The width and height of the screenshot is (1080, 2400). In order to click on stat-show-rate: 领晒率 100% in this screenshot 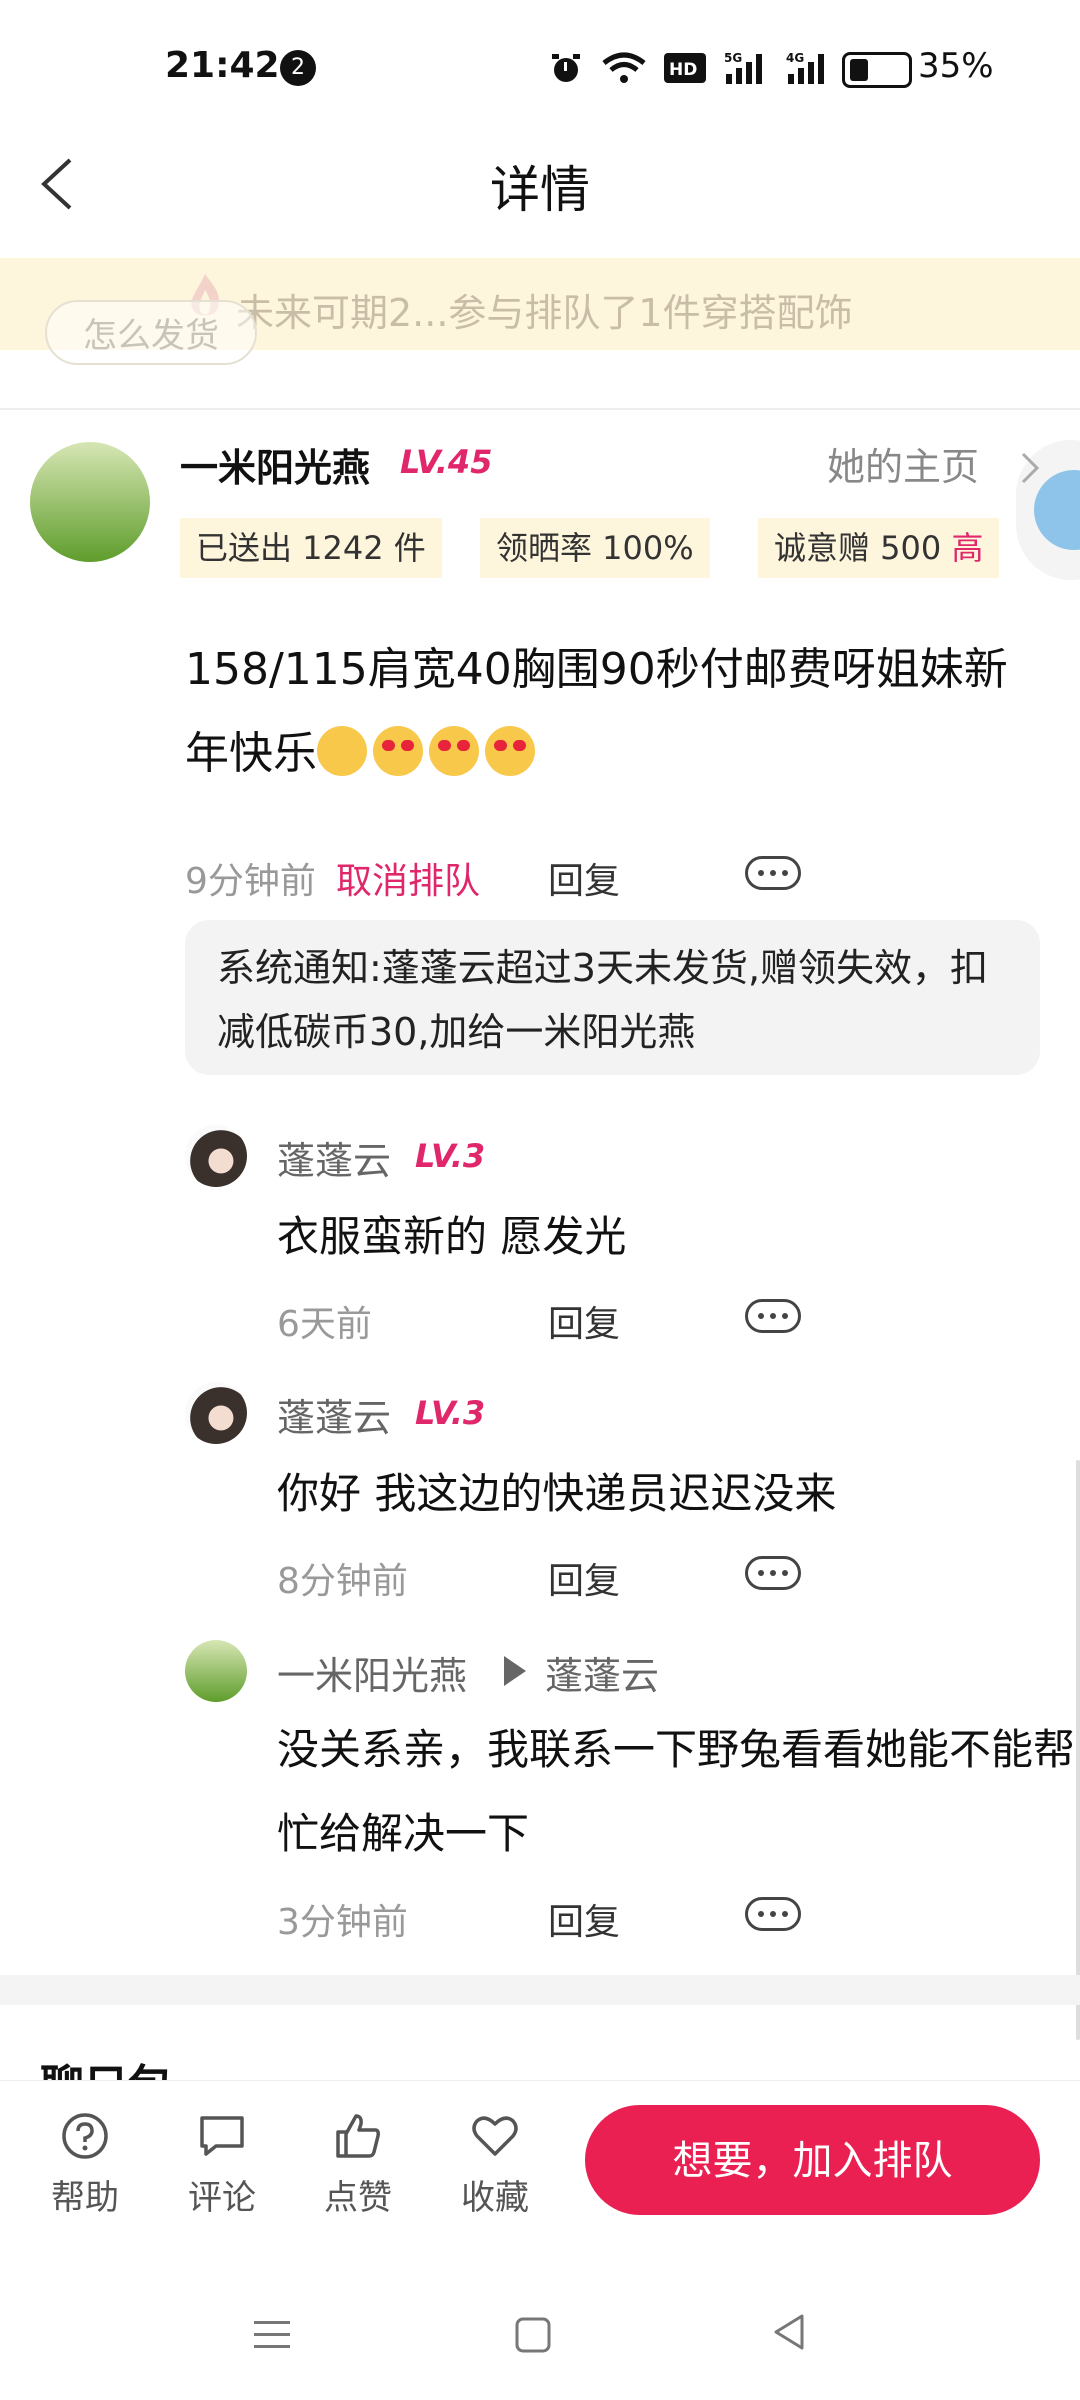, I will do `click(595, 548)`.